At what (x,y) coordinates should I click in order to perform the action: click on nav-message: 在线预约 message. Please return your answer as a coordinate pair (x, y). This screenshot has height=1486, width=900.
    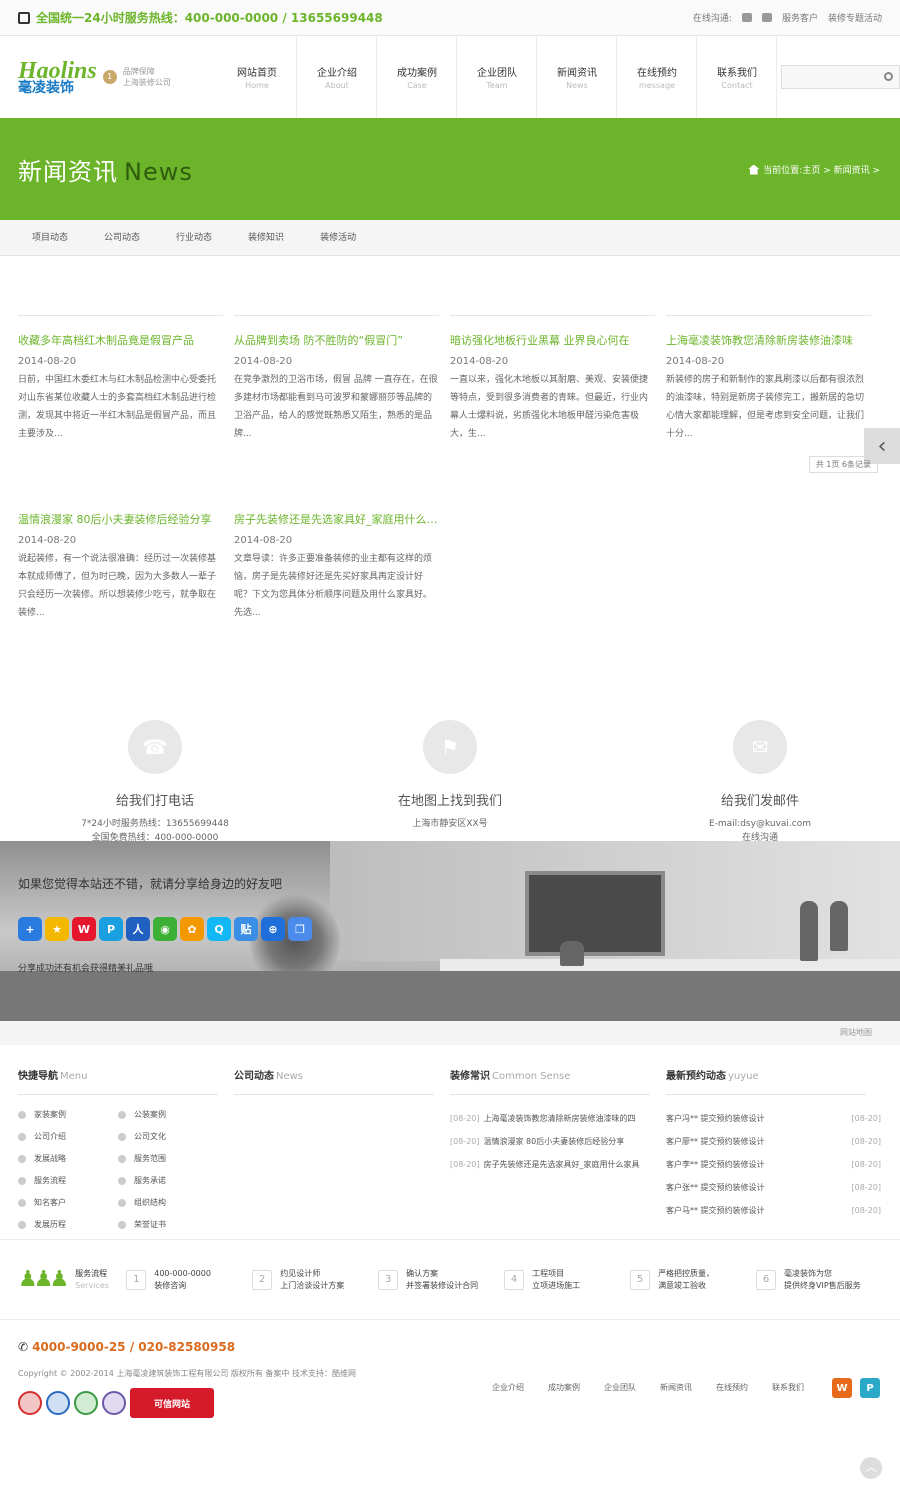
    Looking at the image, I should click on (657, 77).